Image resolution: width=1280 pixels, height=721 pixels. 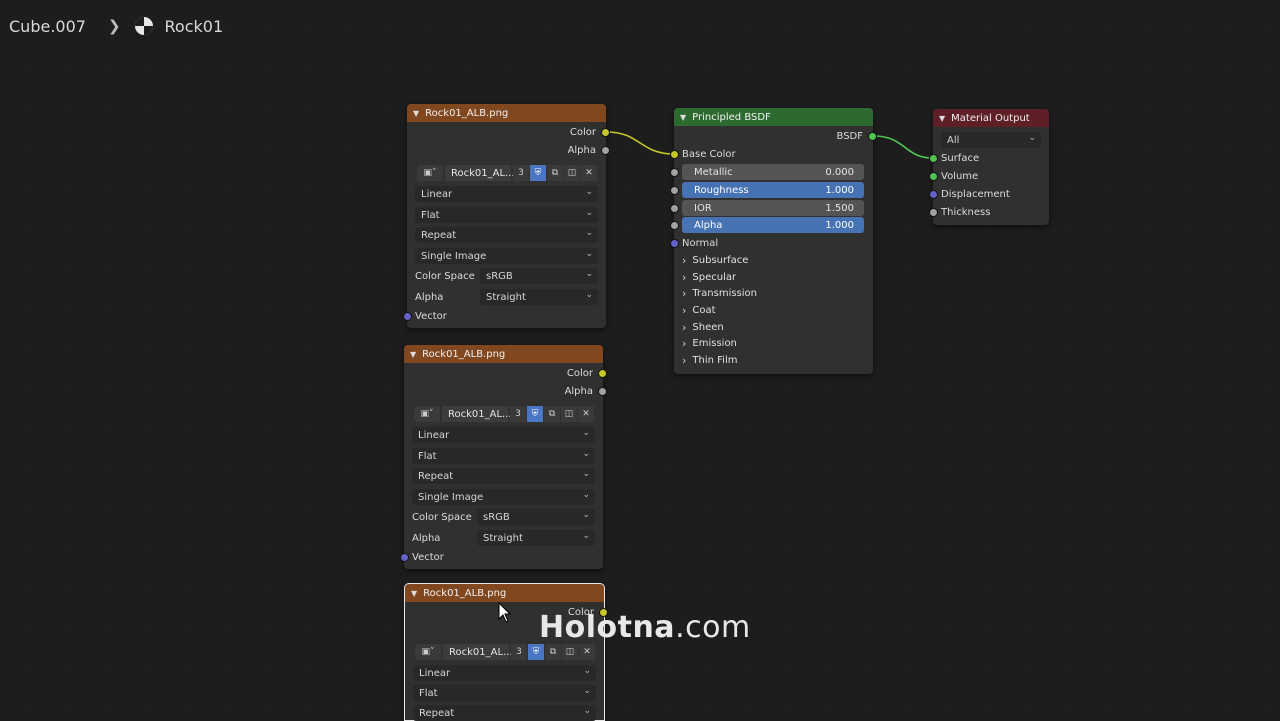 I want to click on color-space-label: Color Space, so click(x=442, y=517).